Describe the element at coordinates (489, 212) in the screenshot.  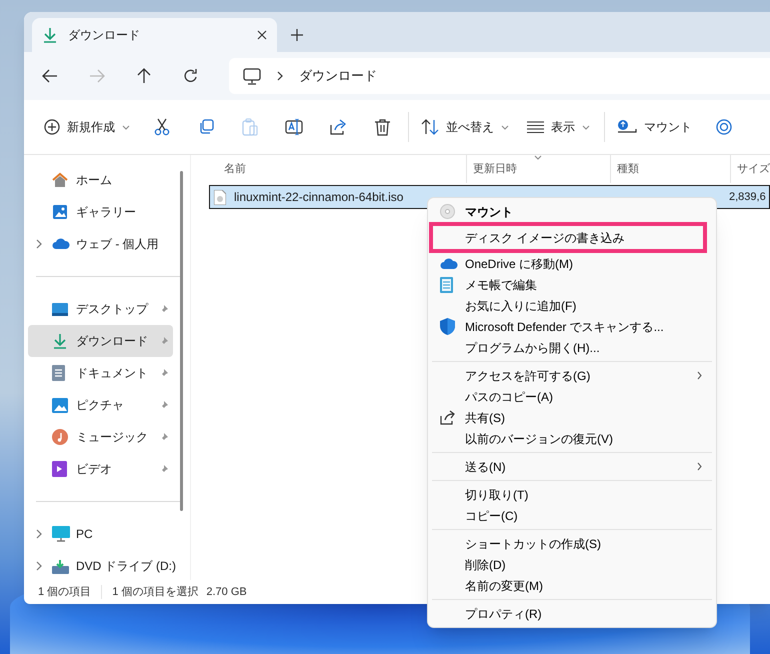
I see `menu-label: マウント` at that location.